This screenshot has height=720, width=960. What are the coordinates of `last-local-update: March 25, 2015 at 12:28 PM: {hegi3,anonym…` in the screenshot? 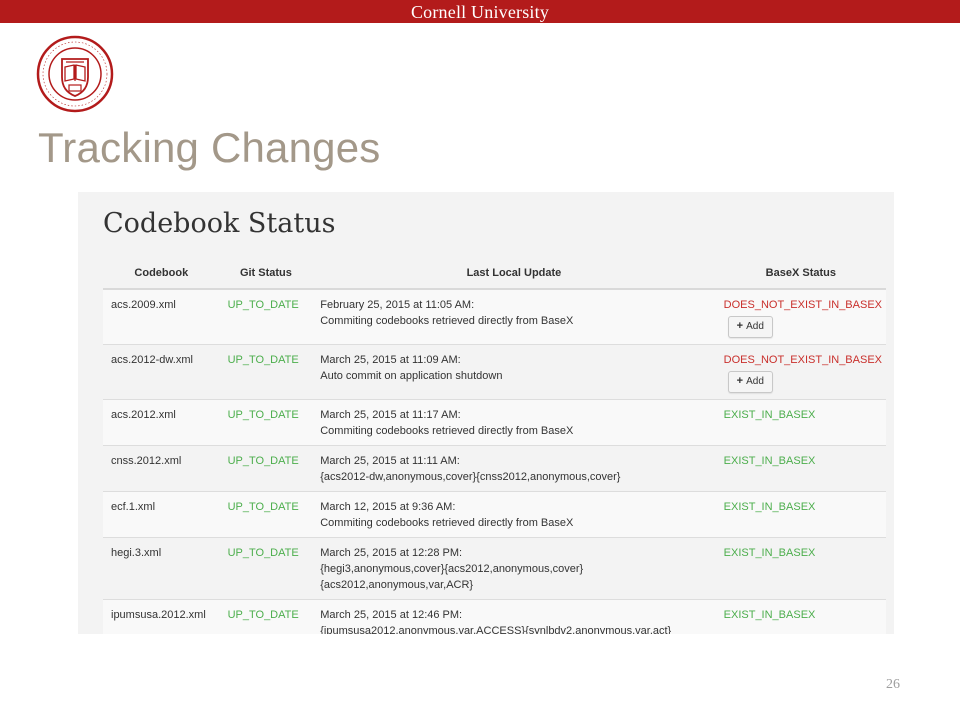 It's located at (514, 568).